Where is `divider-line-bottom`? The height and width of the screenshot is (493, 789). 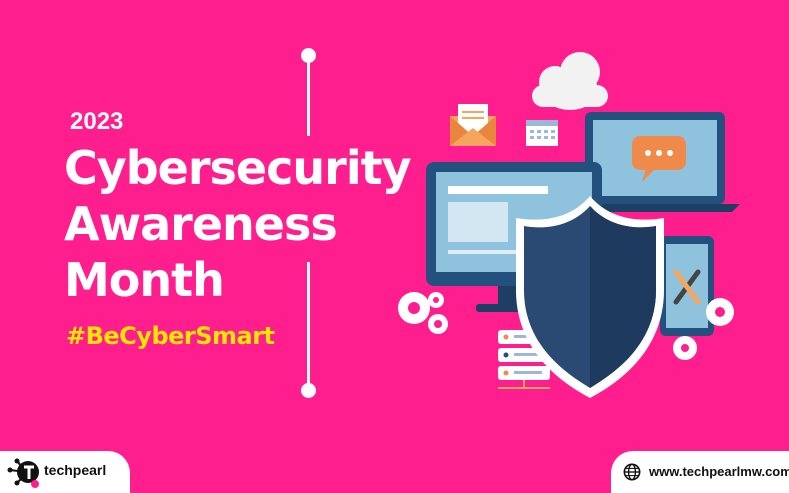
divider-line-bottom is located at coordinates (308, 326).